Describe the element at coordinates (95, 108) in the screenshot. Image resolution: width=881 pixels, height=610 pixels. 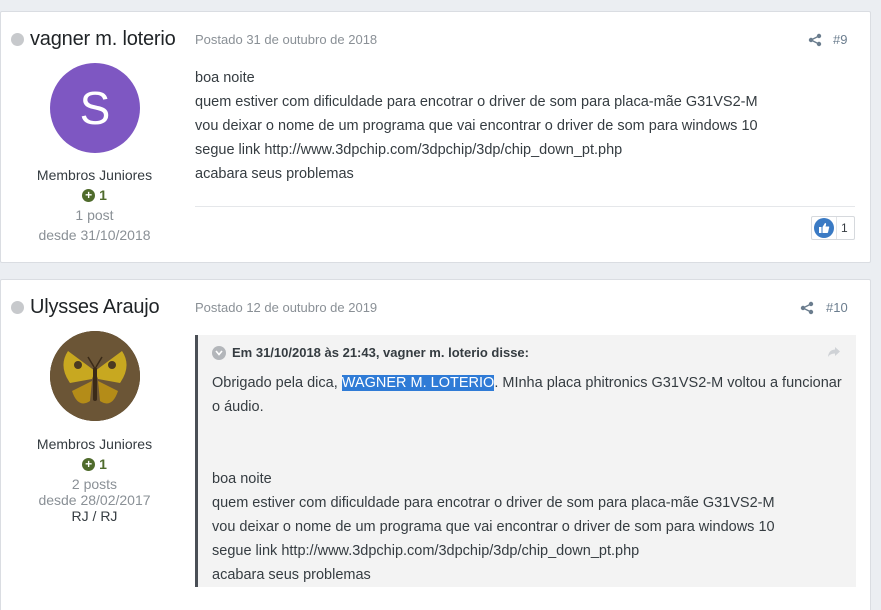
I see `avatar: S` at that location.